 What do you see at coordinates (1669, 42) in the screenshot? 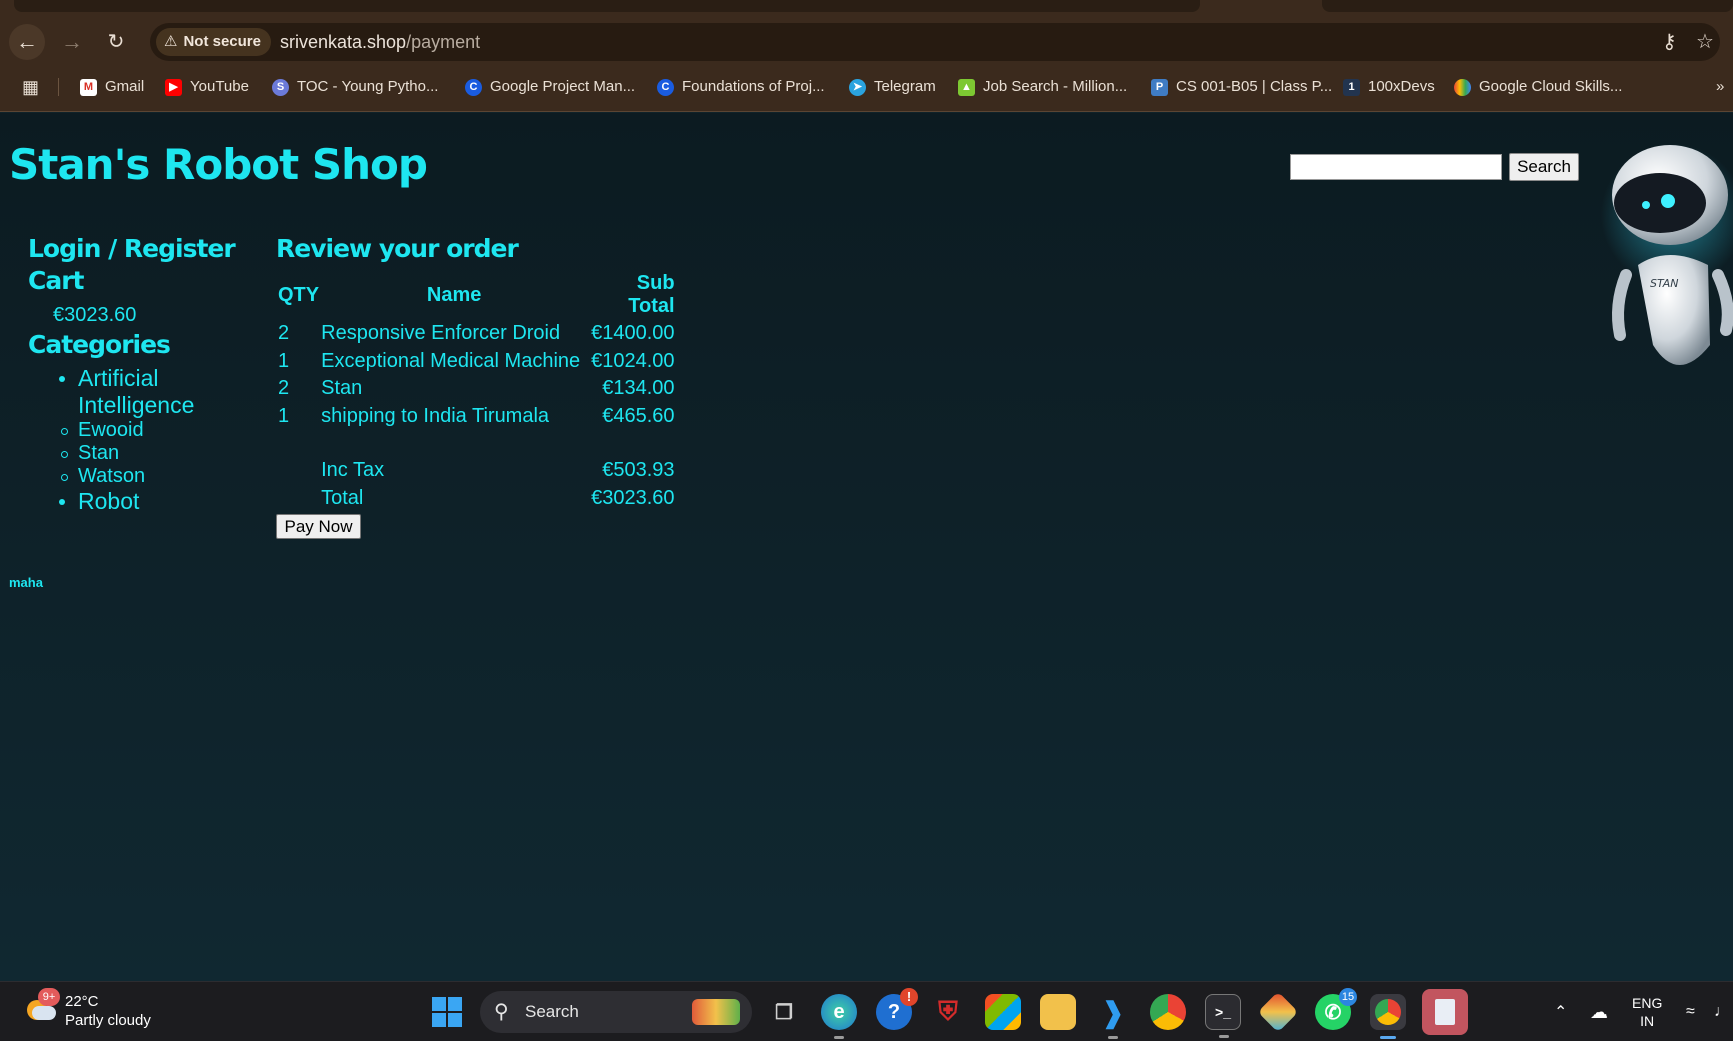
I see `password-key-icon: ⚷` at bounding box center [1669, 42].